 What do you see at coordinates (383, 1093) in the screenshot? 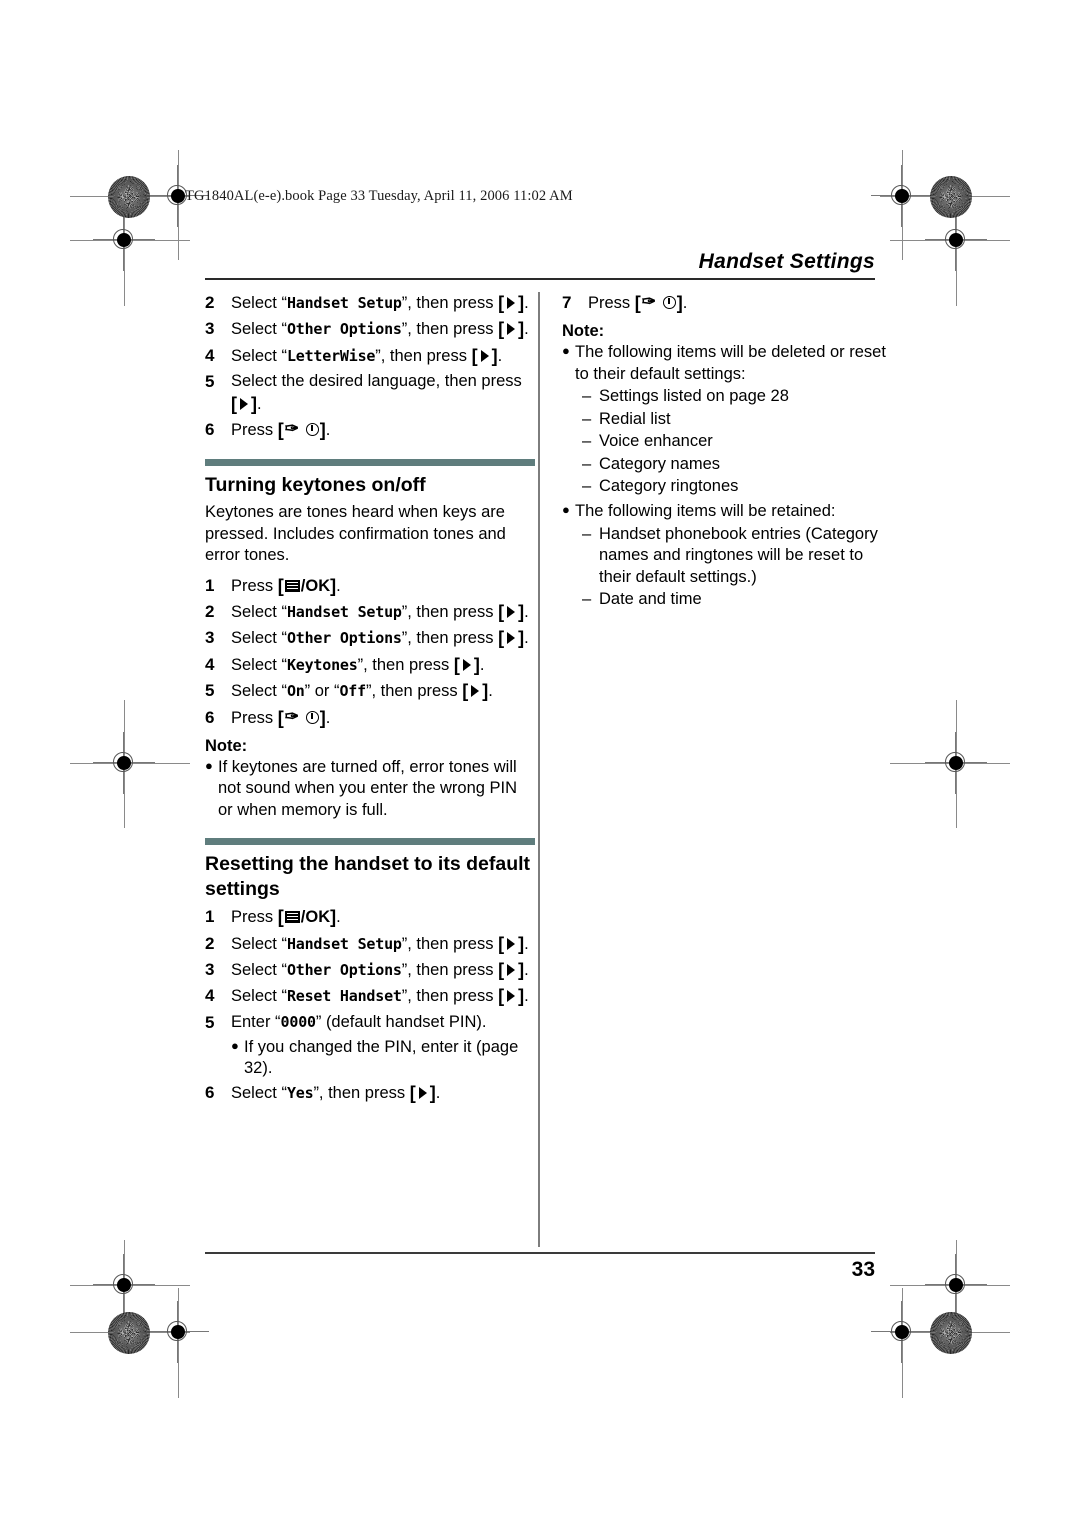
I see `step-text: Select “Yes”, then press [].` at bounding box center [383, 1093].